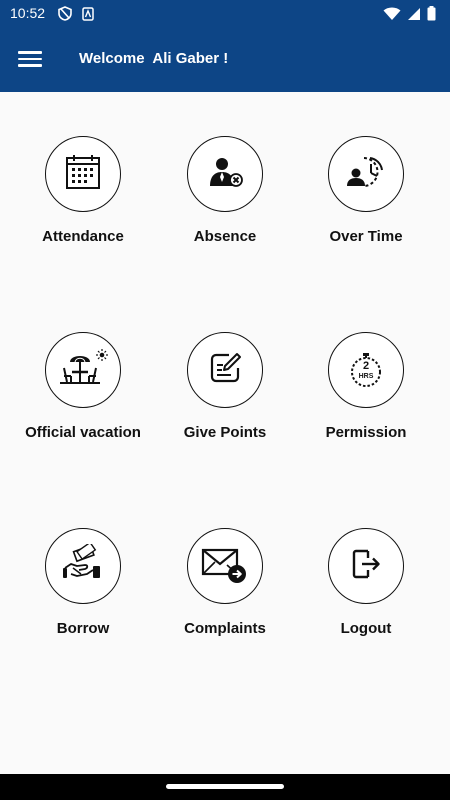 The height and width of the screenshot is (800, 450). I want to click on attendance-label: Attendance, so click(83, 236).